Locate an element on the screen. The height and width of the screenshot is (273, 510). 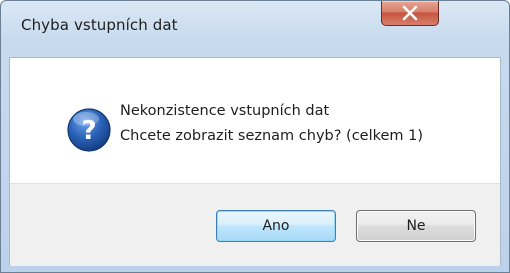
close-icon is located at coordinates (410, 13).